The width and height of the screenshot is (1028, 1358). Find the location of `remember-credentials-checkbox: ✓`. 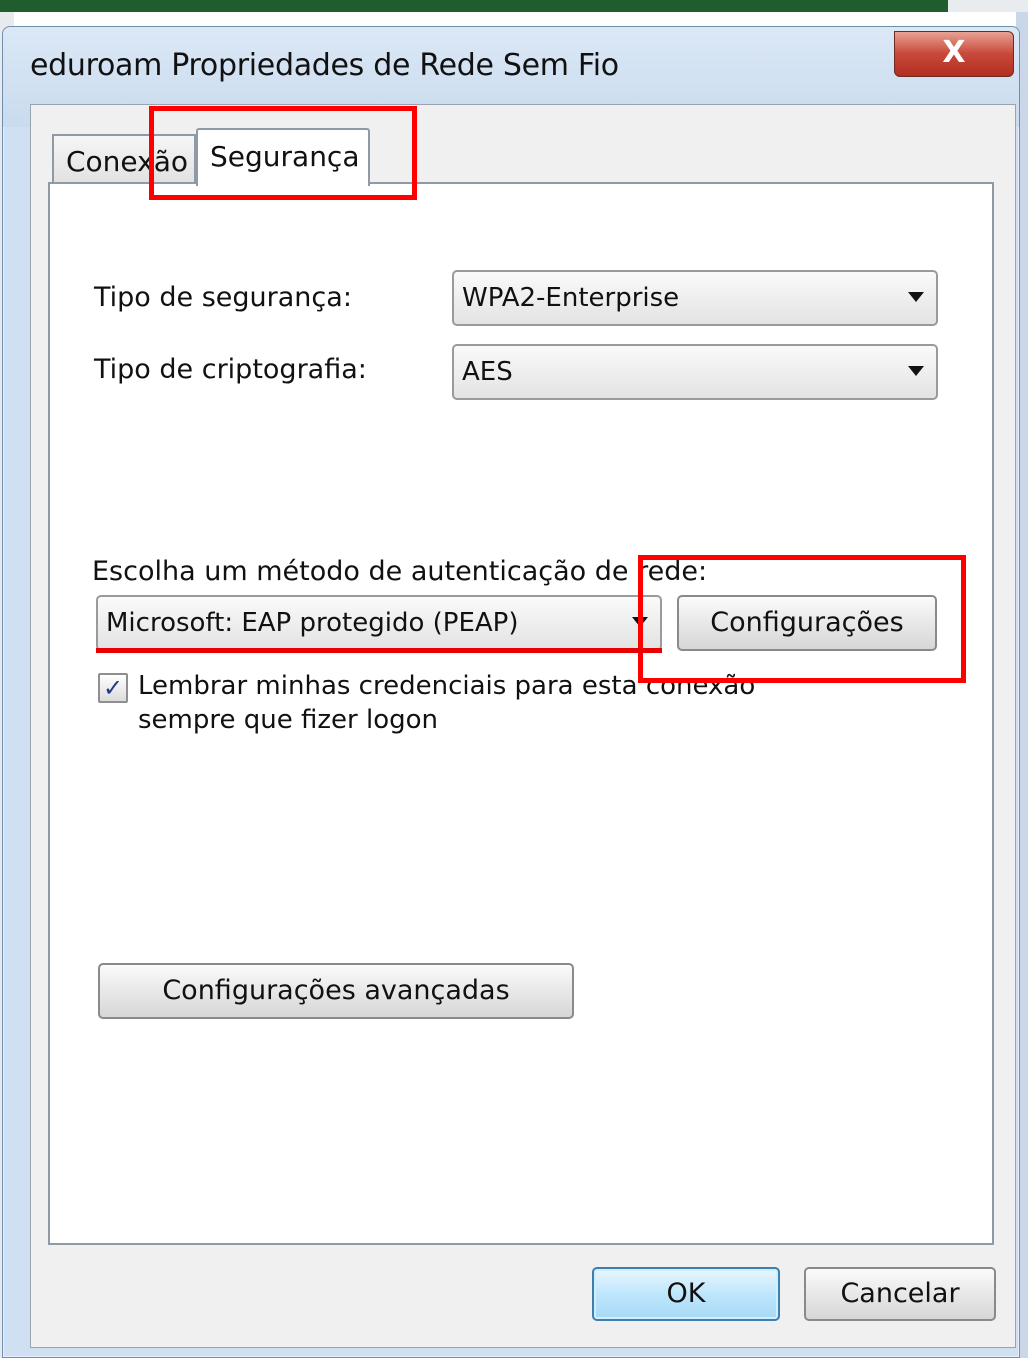

remember-credentials-checkbox: ✓ is located at coordinates (113, 688).